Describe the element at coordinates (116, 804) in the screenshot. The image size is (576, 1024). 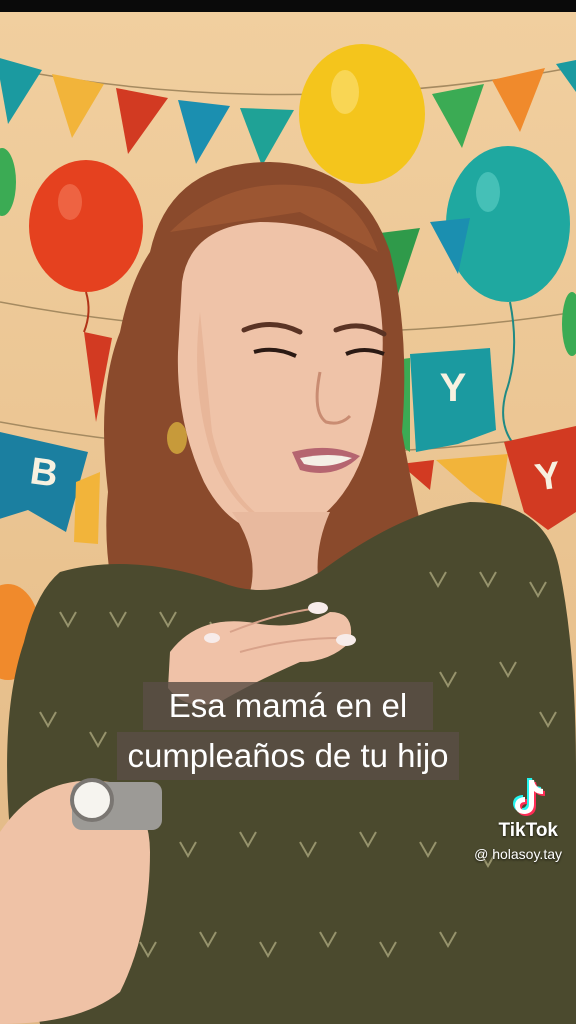
I see `wristwatch` at that location.